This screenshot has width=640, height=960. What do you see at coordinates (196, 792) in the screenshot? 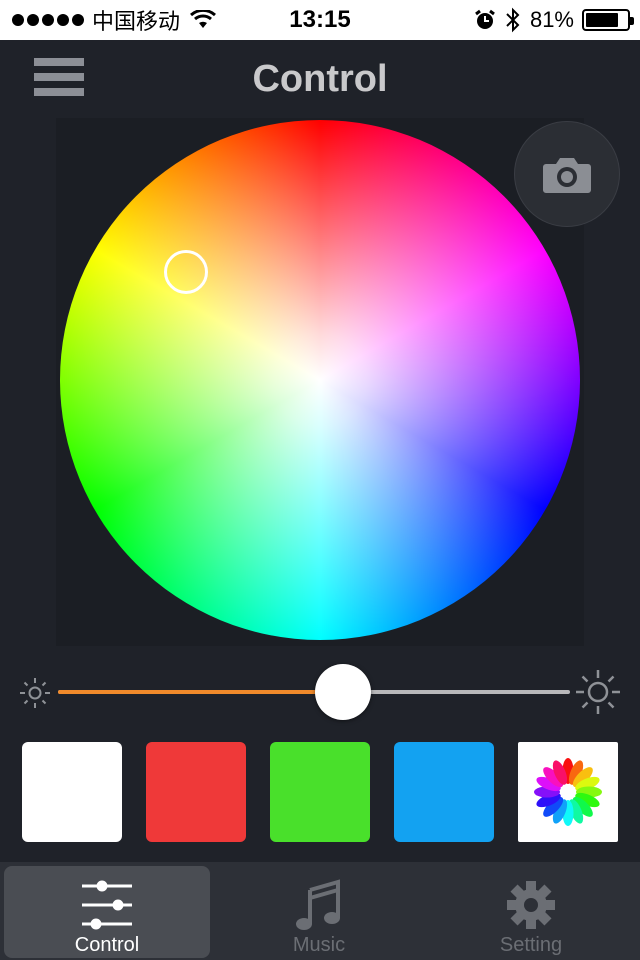
I see `preset-red-button` at bounding box center [196, 792].